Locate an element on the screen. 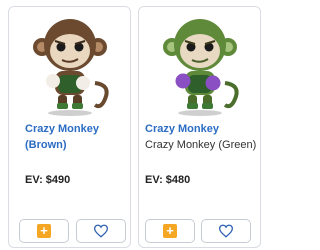 The image size is (320, 250). estimated-value: EV: $480 is located at coordinates (168, 180).